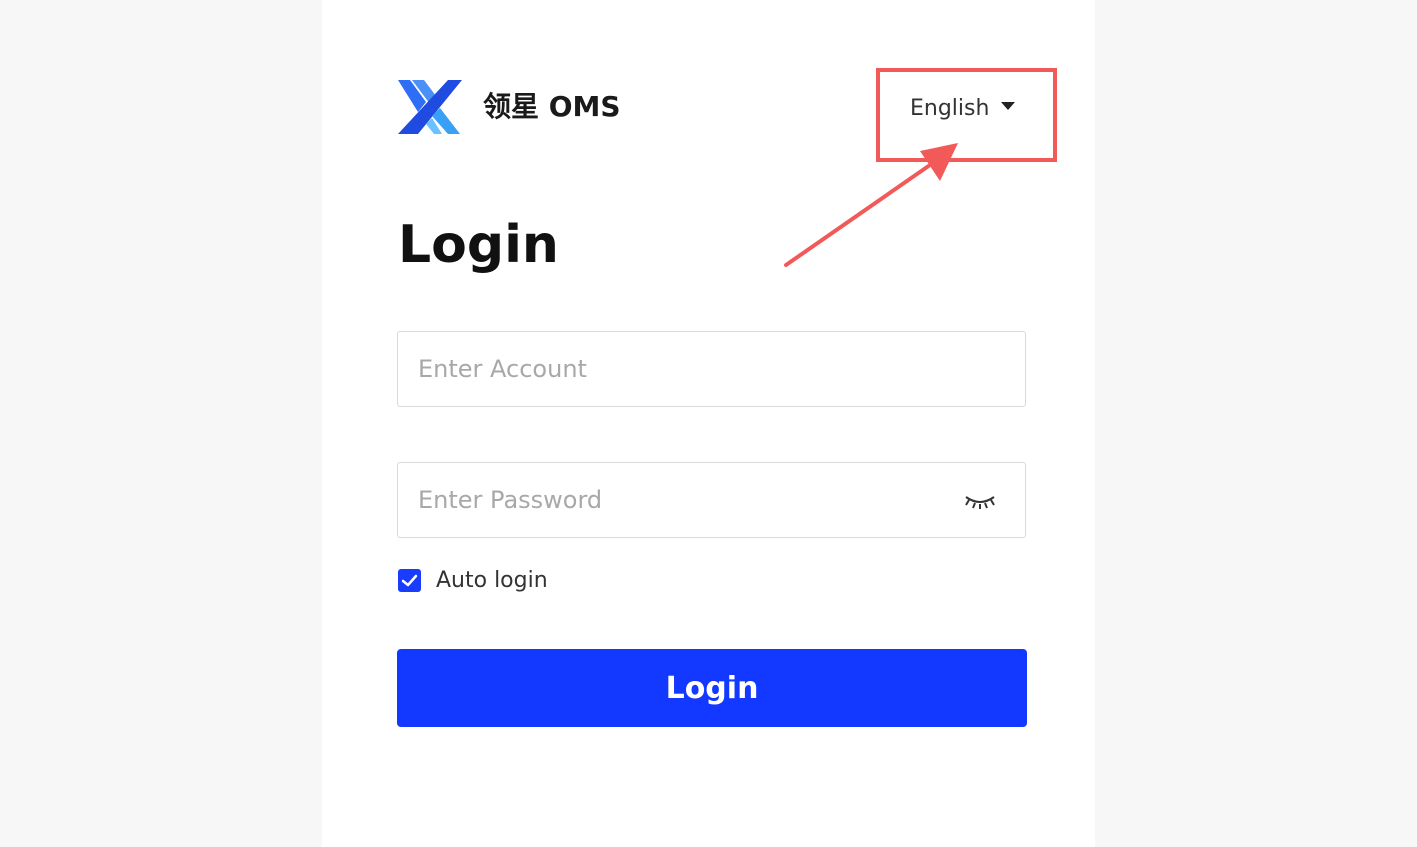 Image resolution: width=1417 pixels, height=847 pixels. Describe the element at coordinates (678, 369) in the screenshot. I see `account-input` at that location.